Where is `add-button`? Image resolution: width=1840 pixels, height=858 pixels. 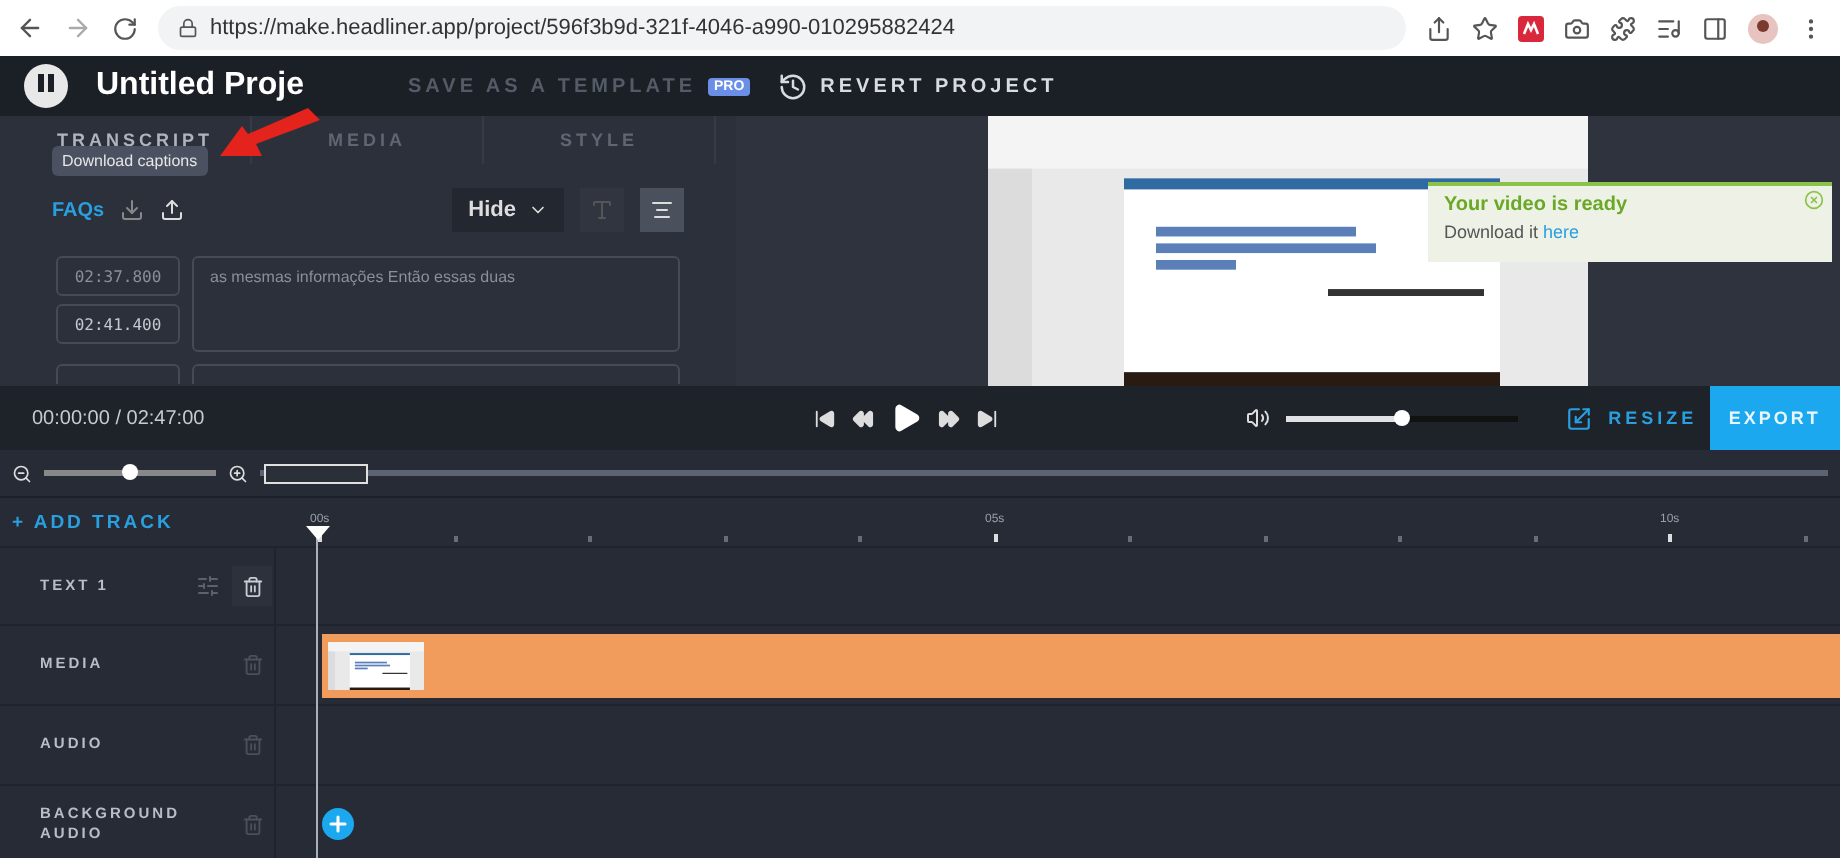 add-button is located at coordinates (338, 824).